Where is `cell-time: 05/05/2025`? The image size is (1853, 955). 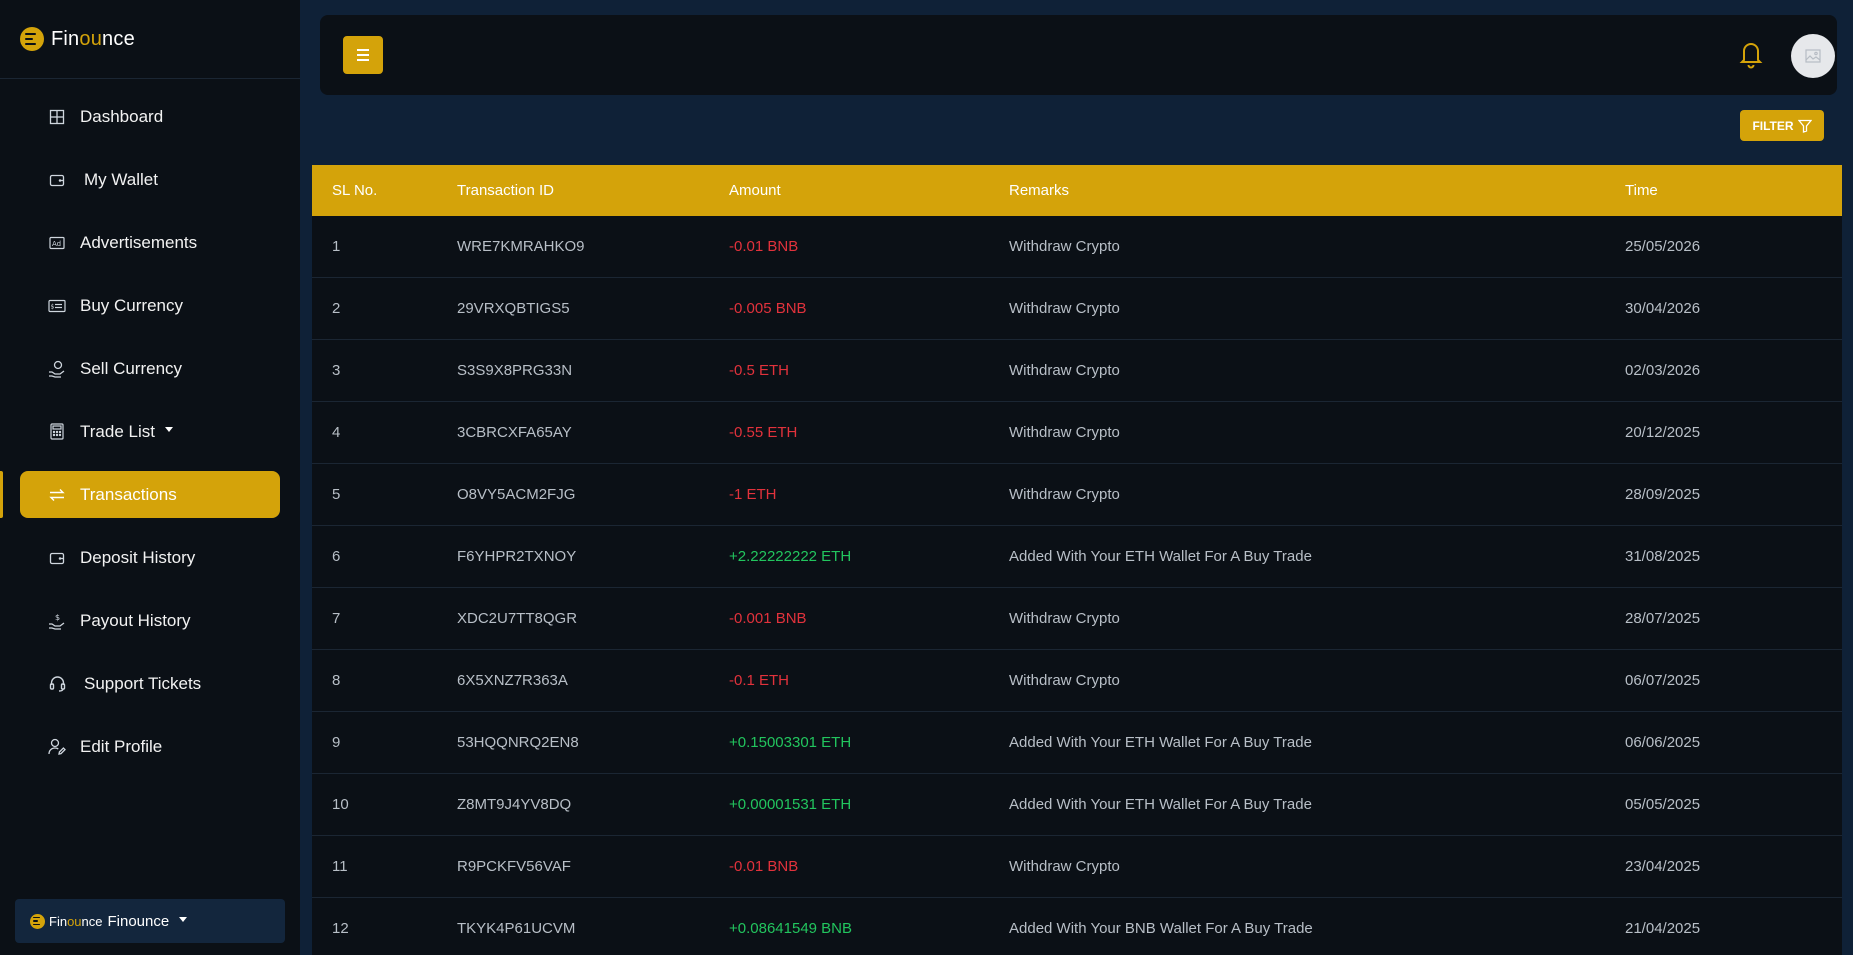 cell-time: 05/05/2025 is located at coordinates (1663, 804).